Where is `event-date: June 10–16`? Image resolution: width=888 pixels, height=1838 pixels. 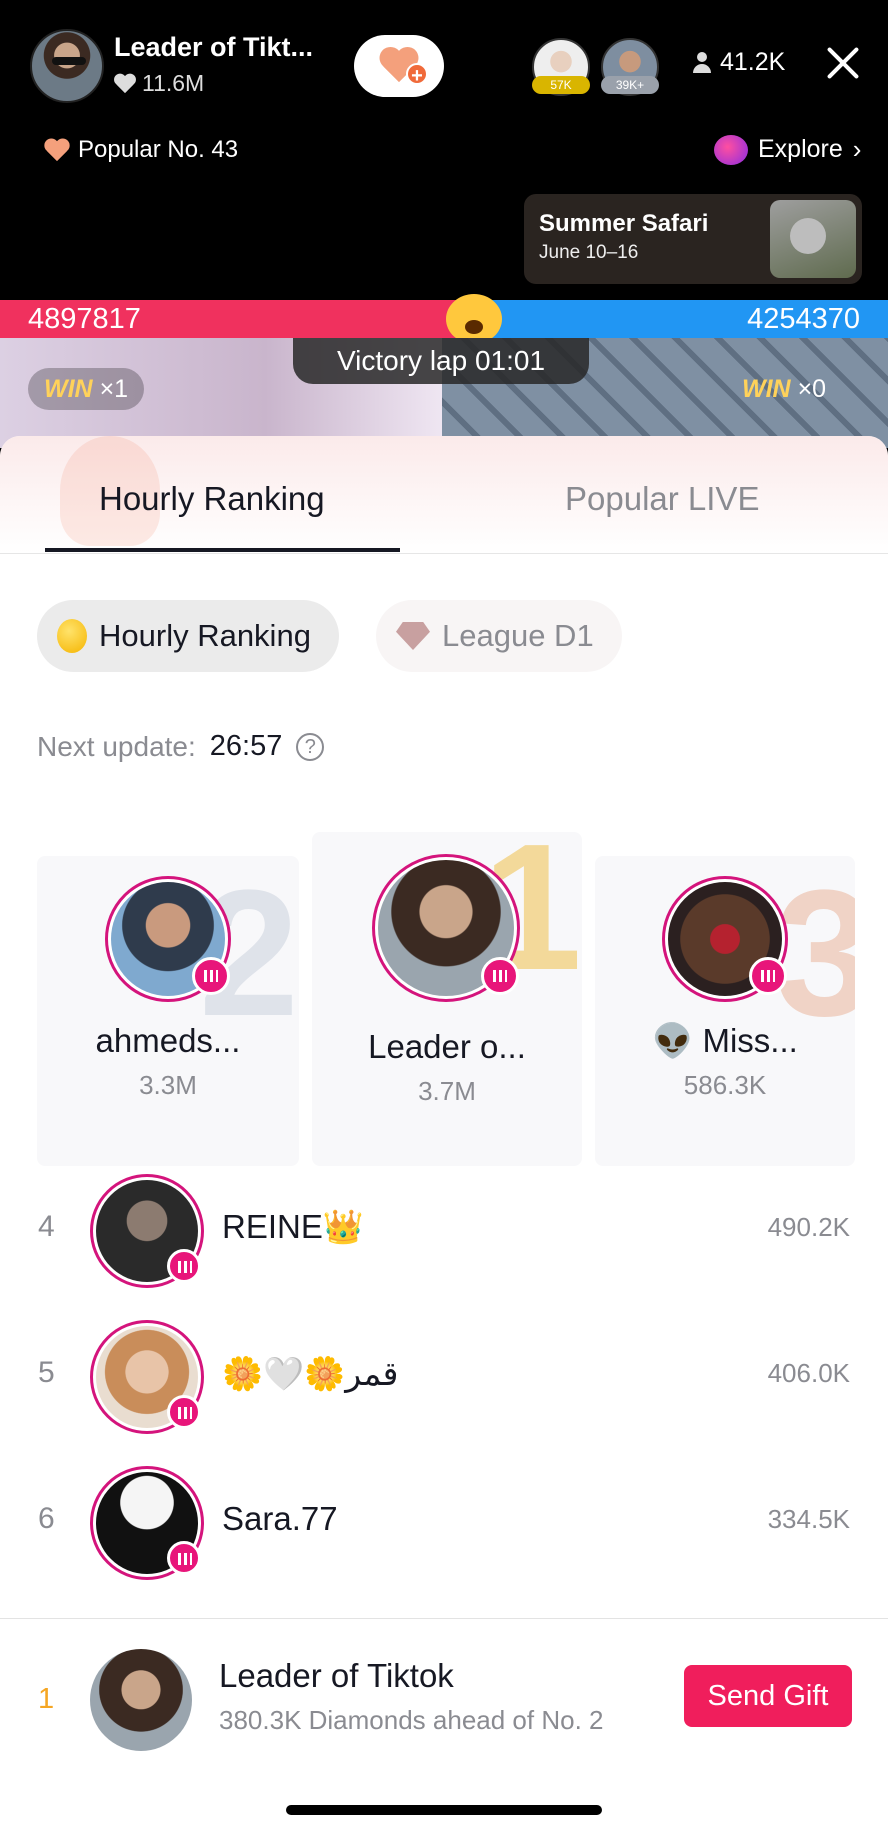
event-date: June 10–16 is located at coordinates (589, 252).